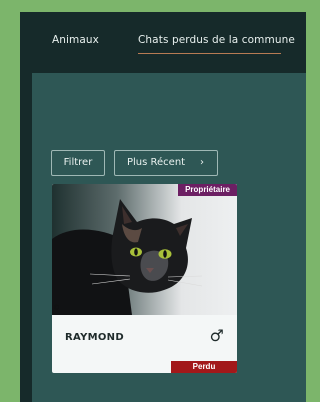 The width and height of the screenshot is (320, 402). I want to click on animal-name: RAYMOND, so click(94, 337).